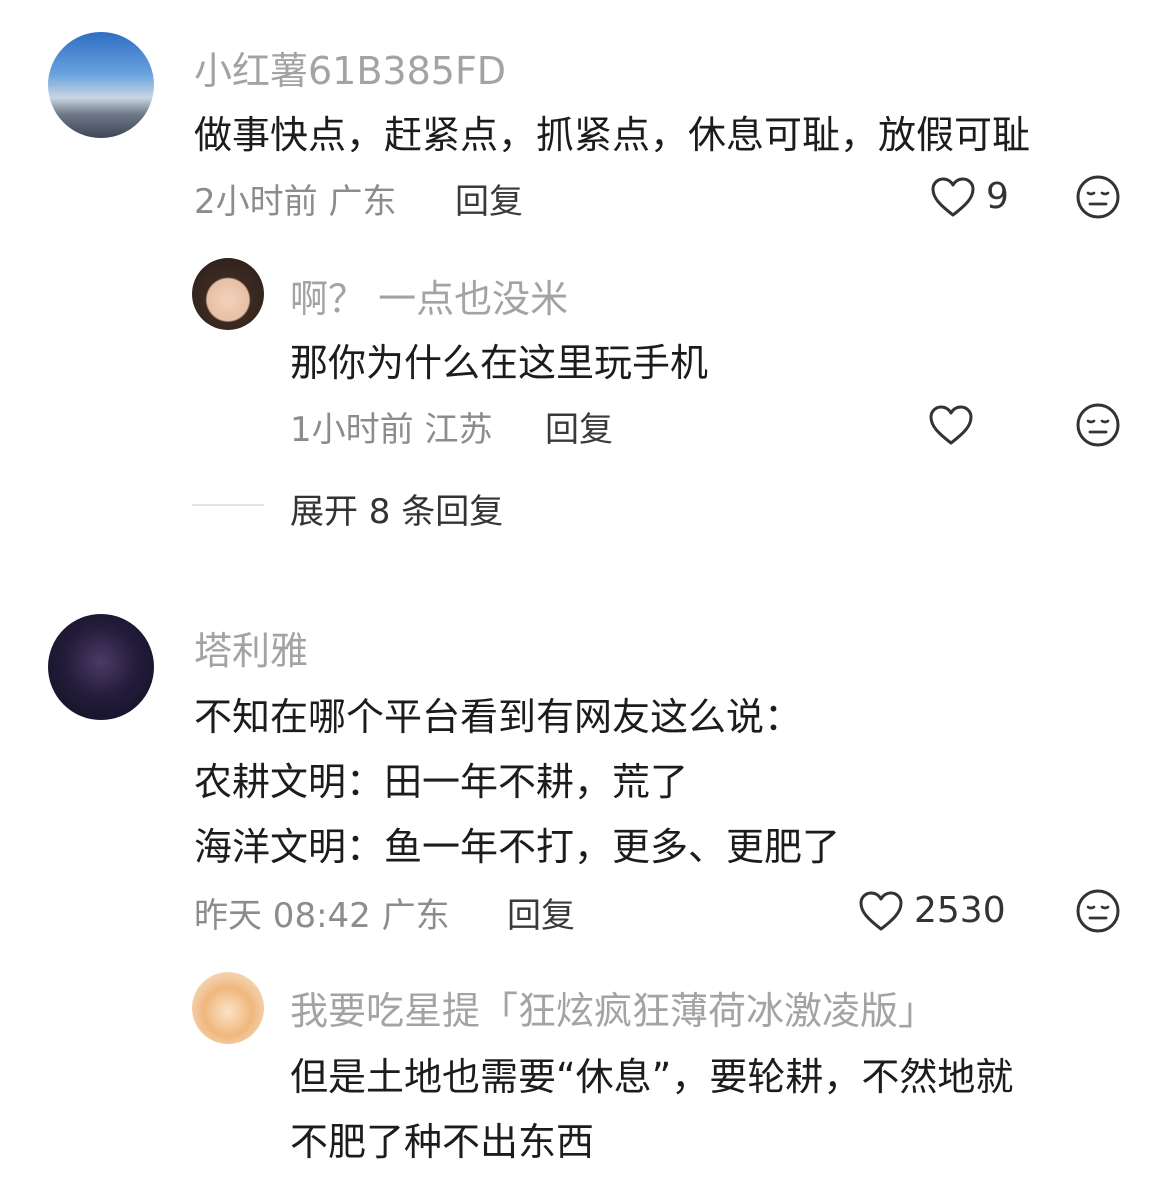 This screenshot has height=1189, width=1170. What do you see at coordinates (498, 717) in the screenshot?
I see `comment-2-text-line-1: 不知在哪个平台看到有网友这么说：` at bounding box center [498, 717].